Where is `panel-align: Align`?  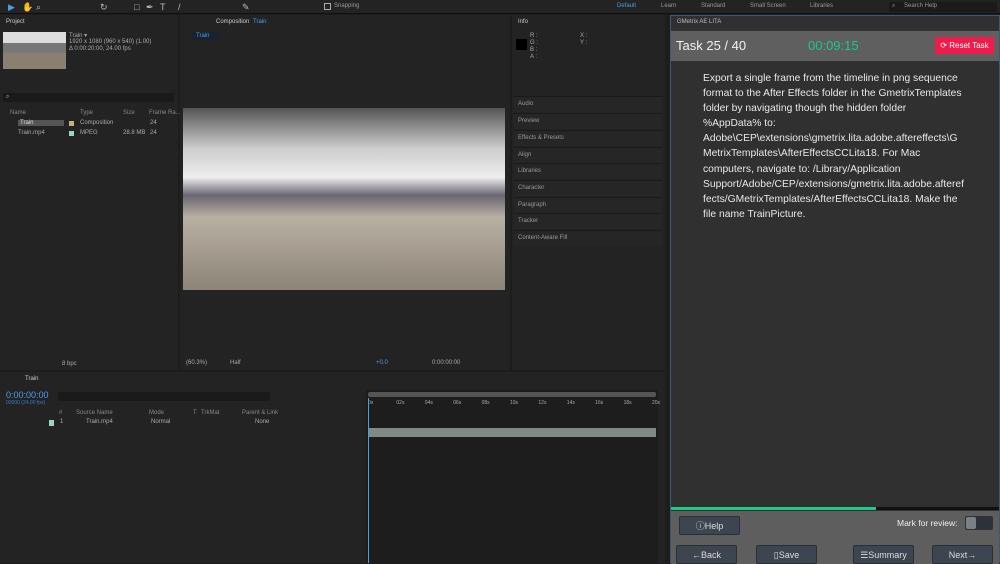
panel-align: Align is located at coordinates (588, 155).